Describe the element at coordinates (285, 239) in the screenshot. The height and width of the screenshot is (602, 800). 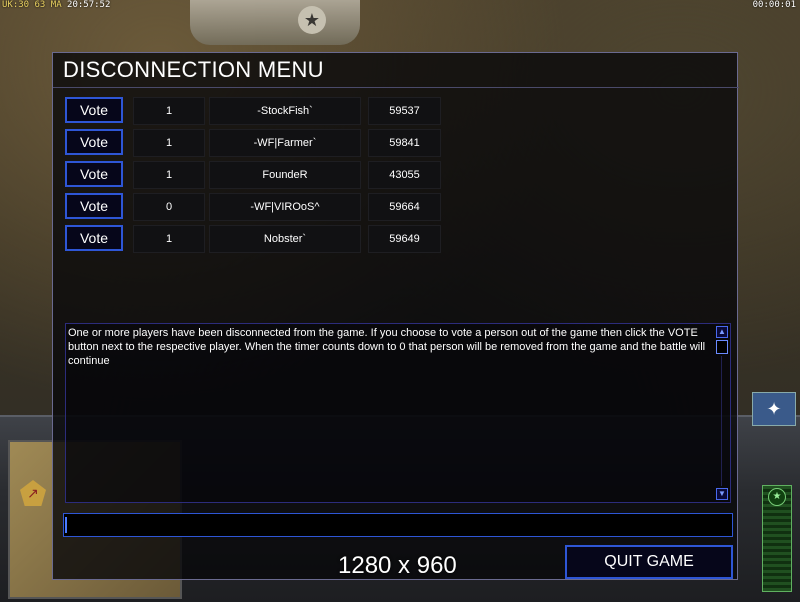
I see `player-name: Nobster`` at that location.